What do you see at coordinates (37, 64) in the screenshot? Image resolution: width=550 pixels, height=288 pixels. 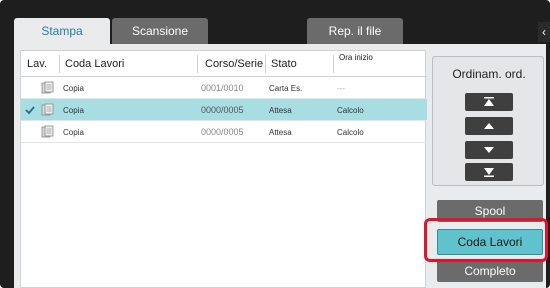 I see `header-lav: Lav.` at bounding box center [37, 64].